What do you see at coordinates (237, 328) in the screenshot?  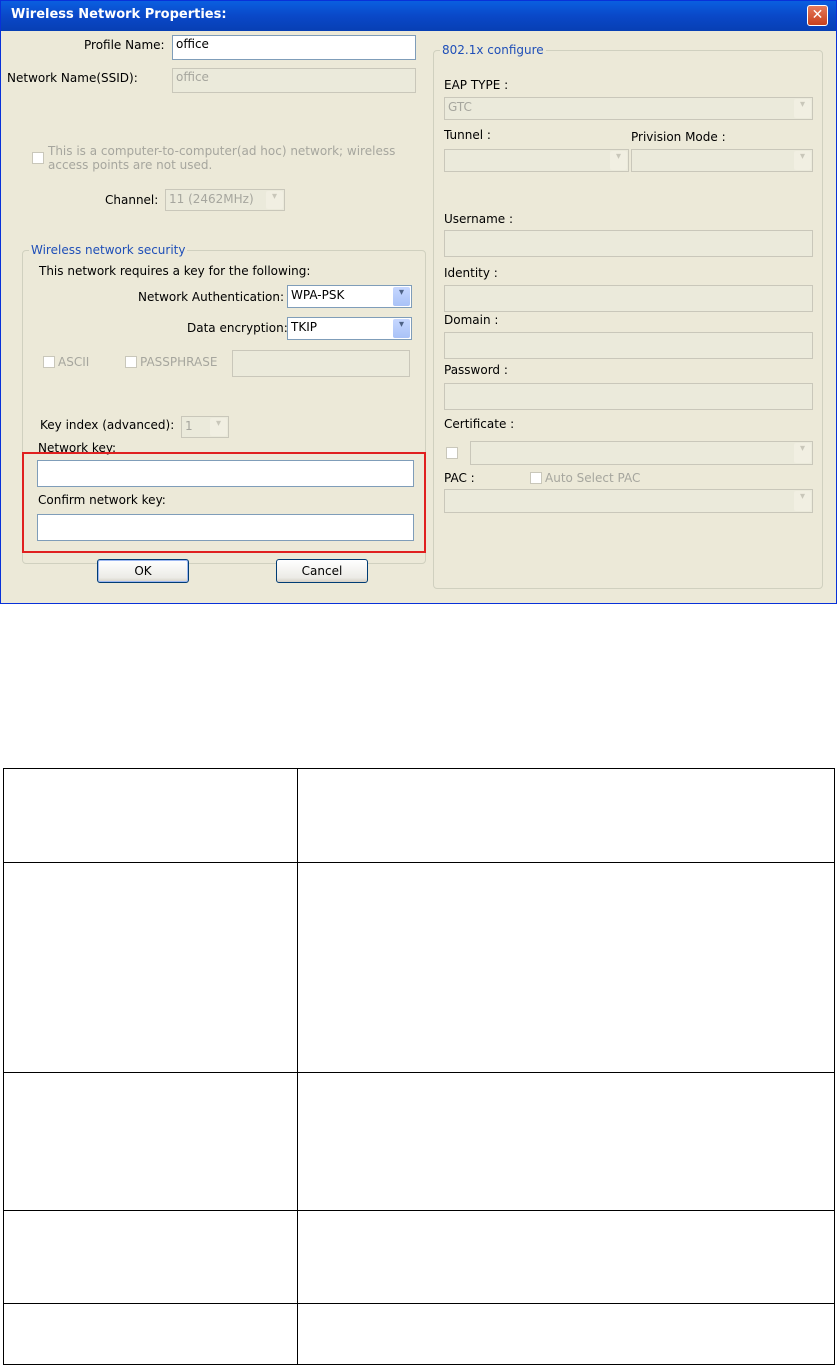 I see `encryption-label: Data encryption:` at bounding box center [237, 328].